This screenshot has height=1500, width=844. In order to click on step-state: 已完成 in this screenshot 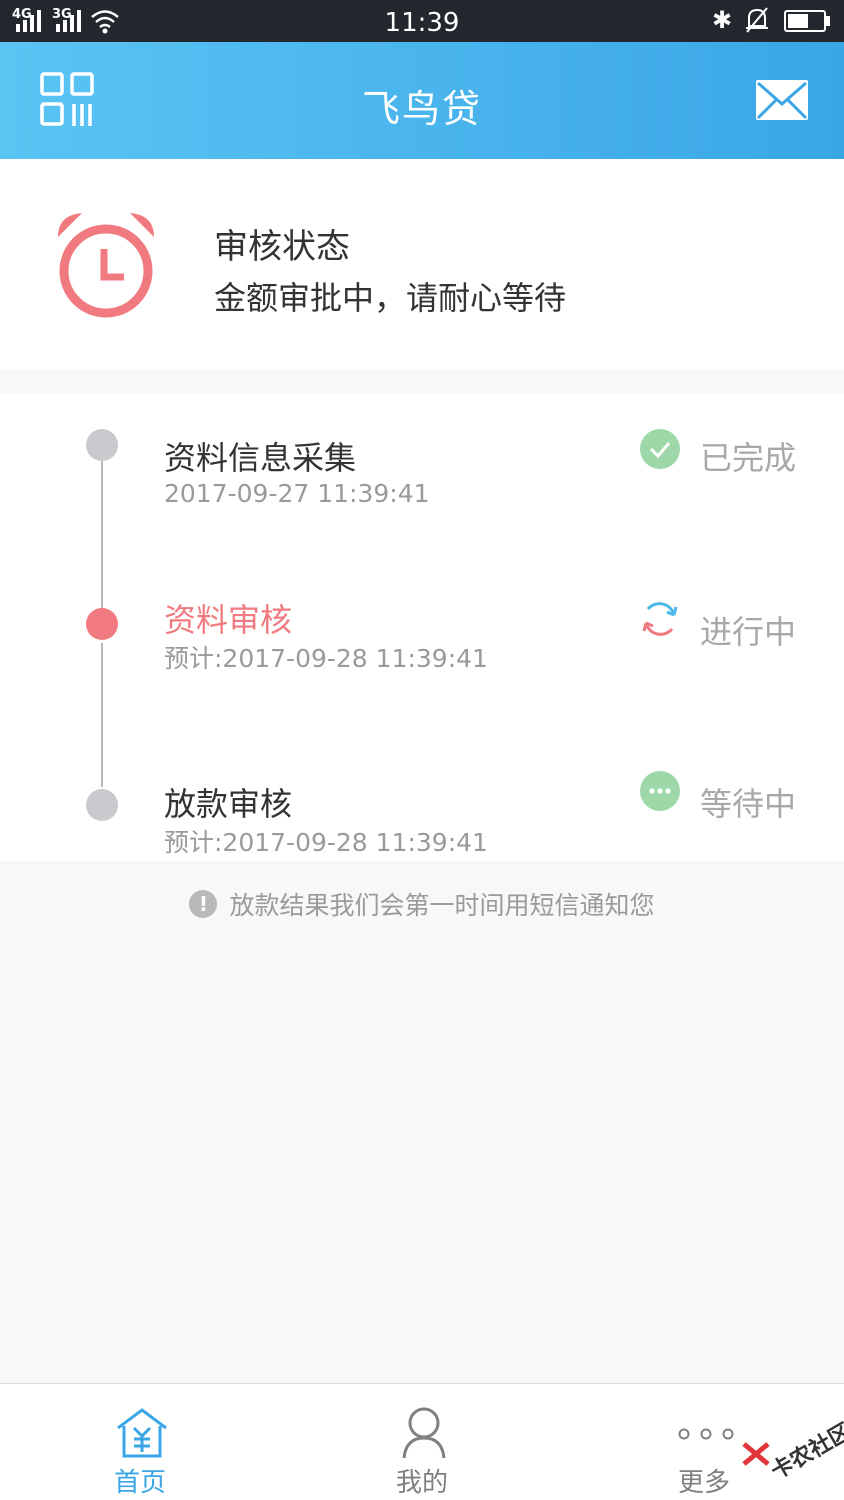, I will do `click(748, 458)`.